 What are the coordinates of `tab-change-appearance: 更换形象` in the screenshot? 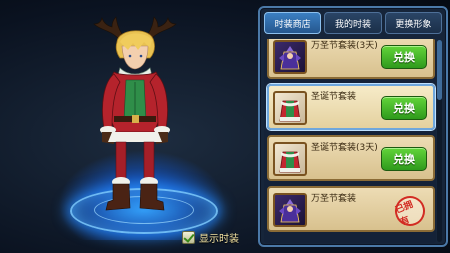 It's located at (413, 23).